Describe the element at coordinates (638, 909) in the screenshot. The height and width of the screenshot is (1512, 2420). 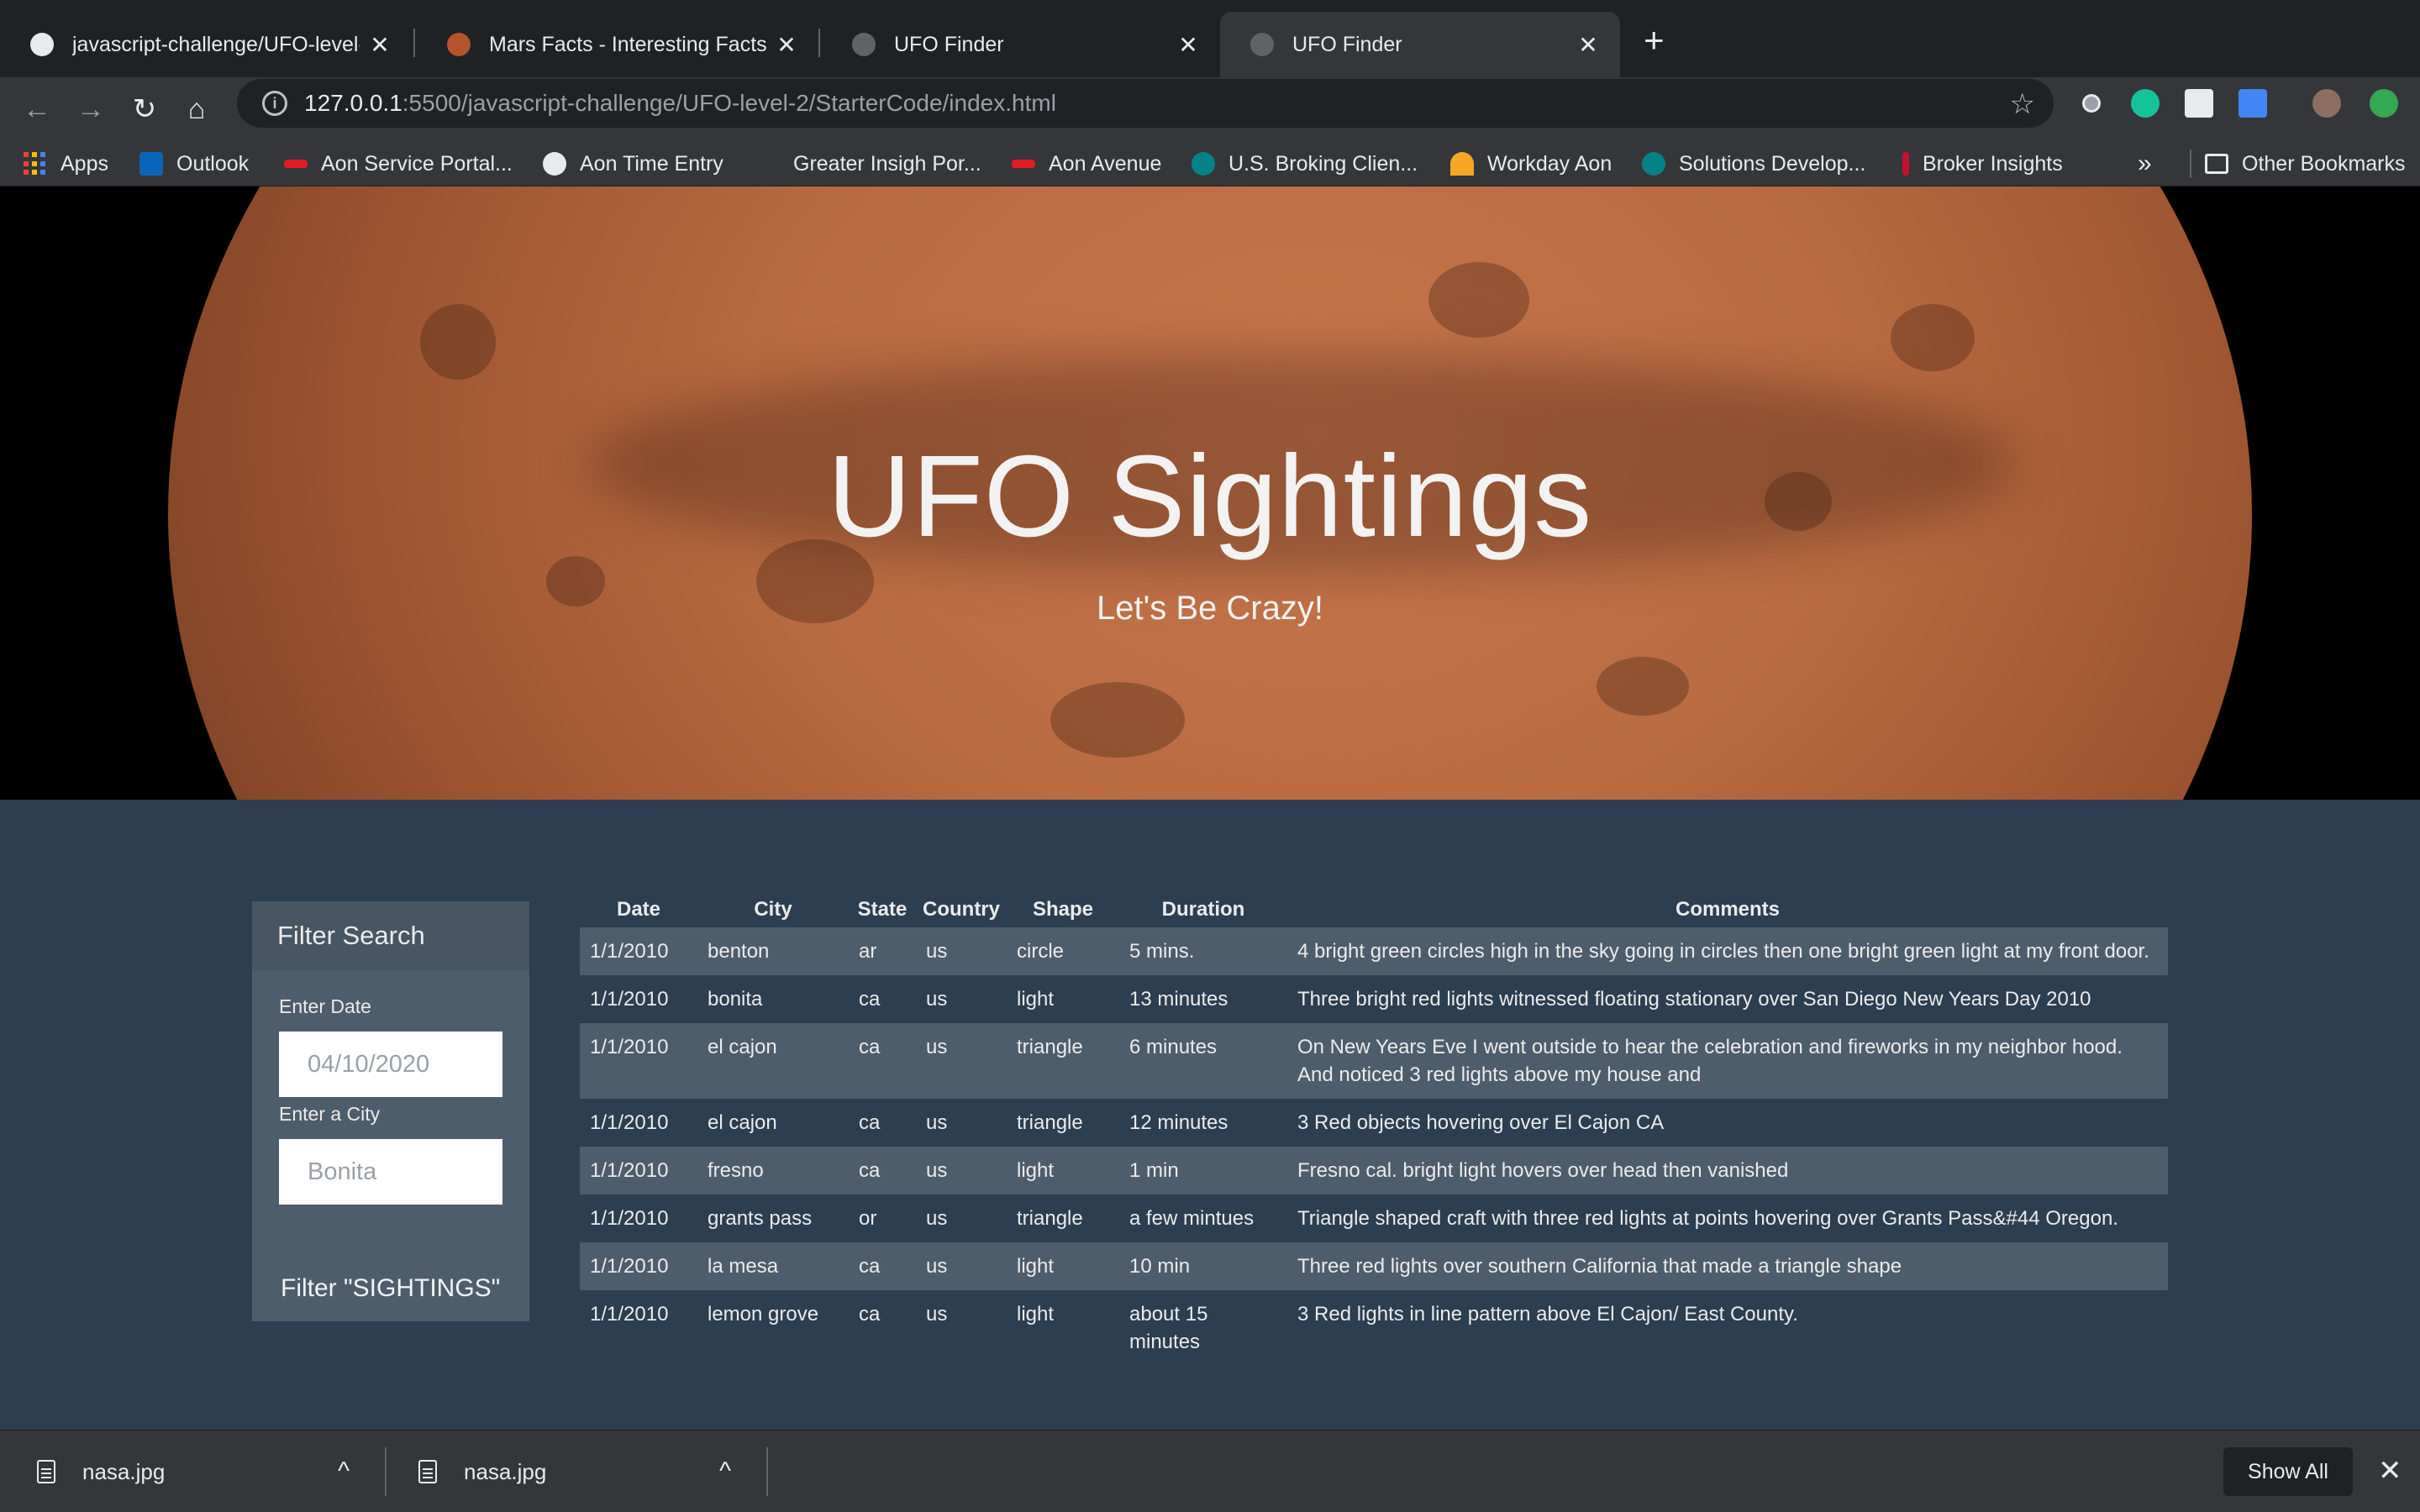
I see `column-header: Date` at that location.